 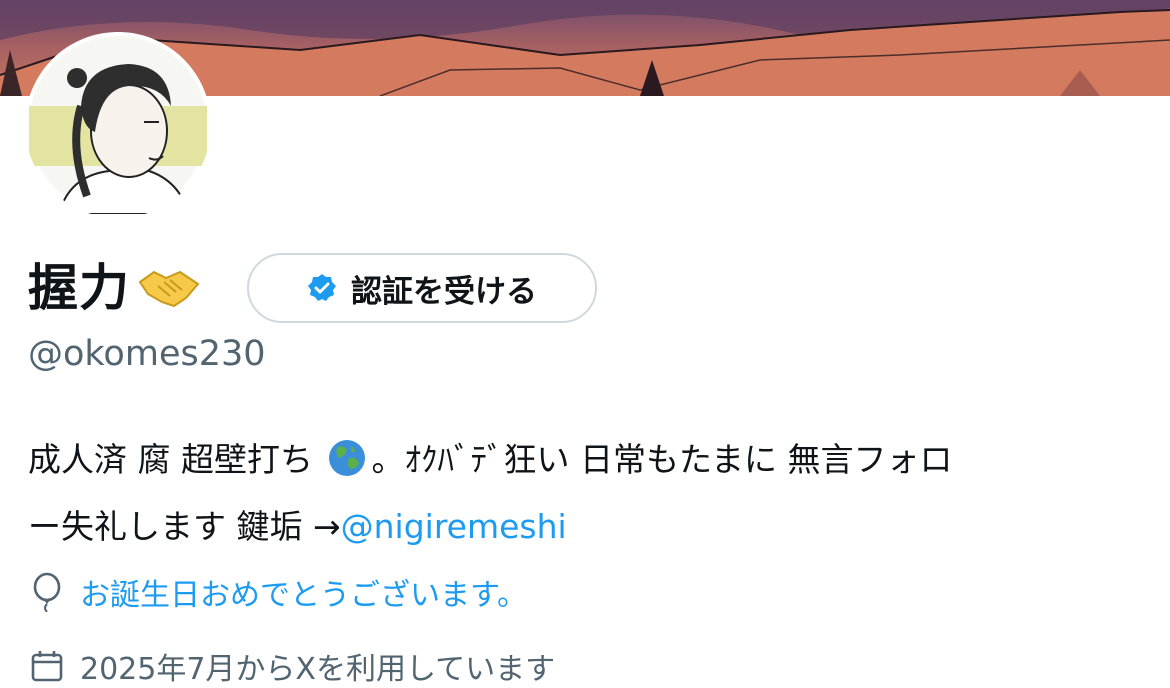 I want to click on avatar-portrait-image, so click(x=118, y=125).